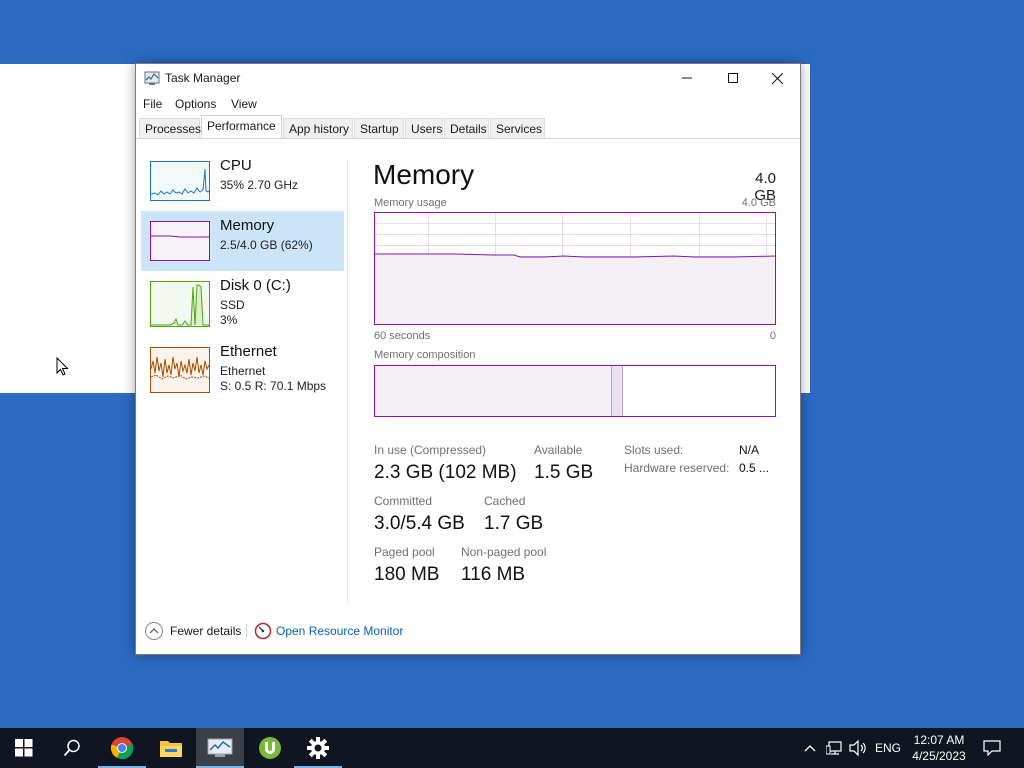  Describe the element at coordinates (379, 128) in the screenshot. I see `tab-startup: Startup` at that location.